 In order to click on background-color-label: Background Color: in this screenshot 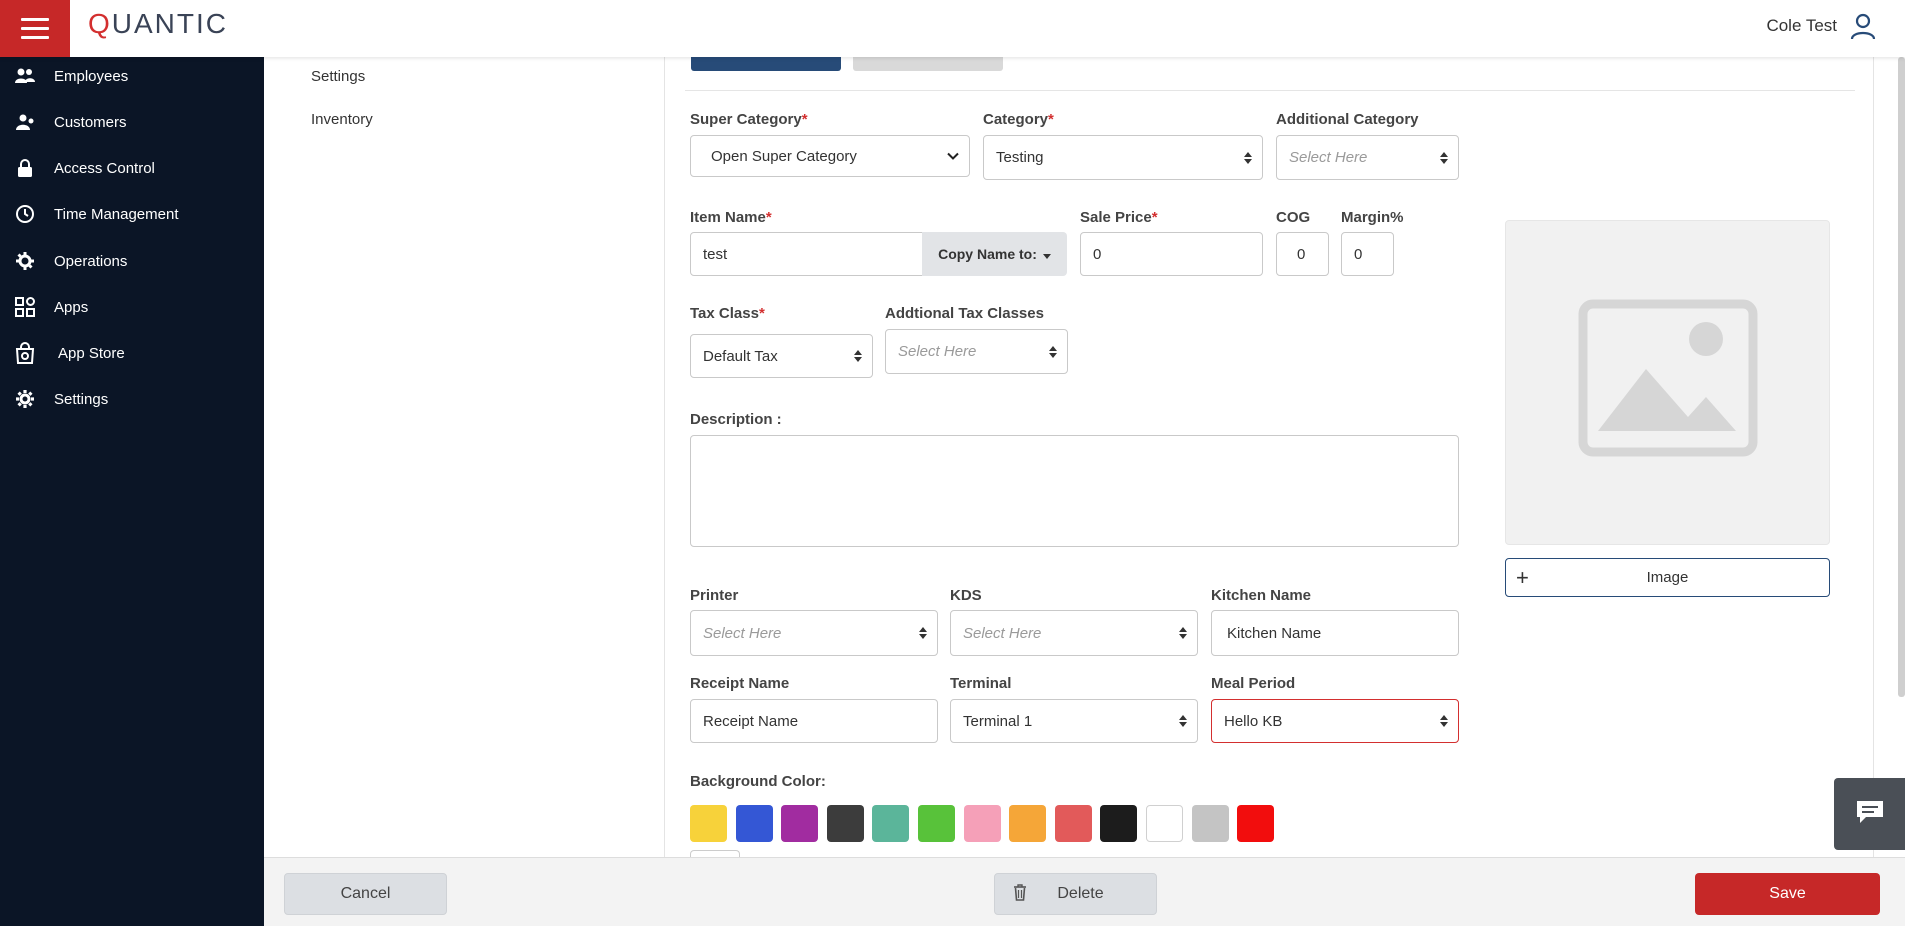, I will do `click(758, 781)`.